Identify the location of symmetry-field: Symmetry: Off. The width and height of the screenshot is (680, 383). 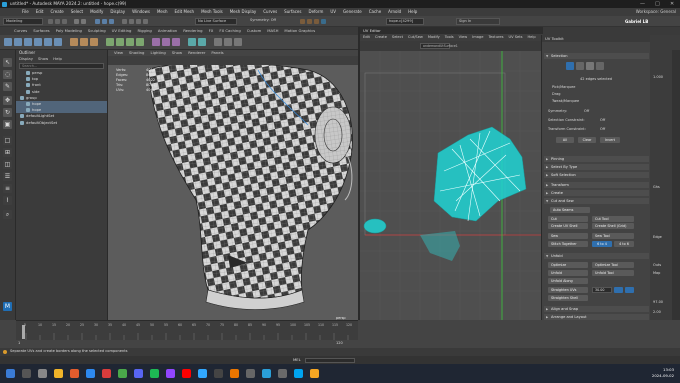
(269, 21).